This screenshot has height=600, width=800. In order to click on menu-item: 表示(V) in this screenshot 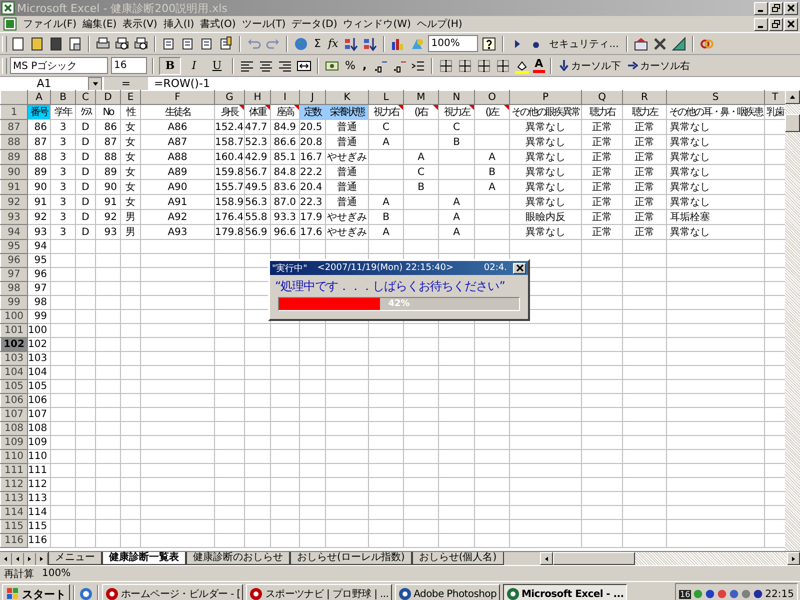, I will do `click(140, 24)`.